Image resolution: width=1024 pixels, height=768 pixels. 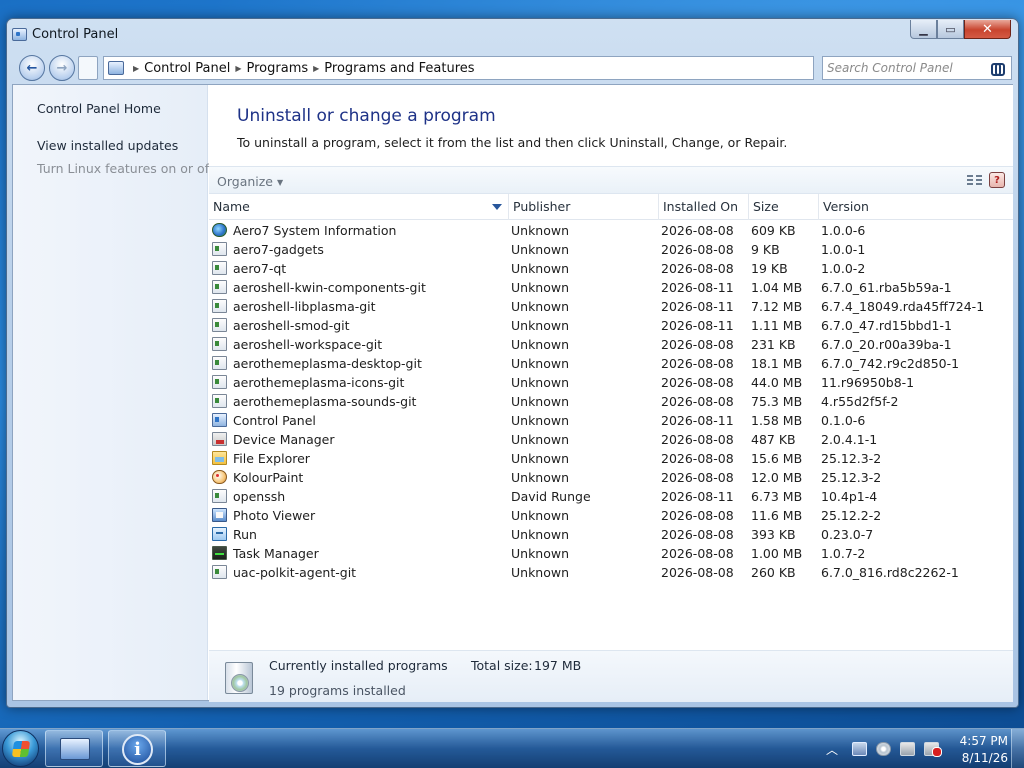 I want to click on taskbar-info-button: i, so click(x=137, y=748).